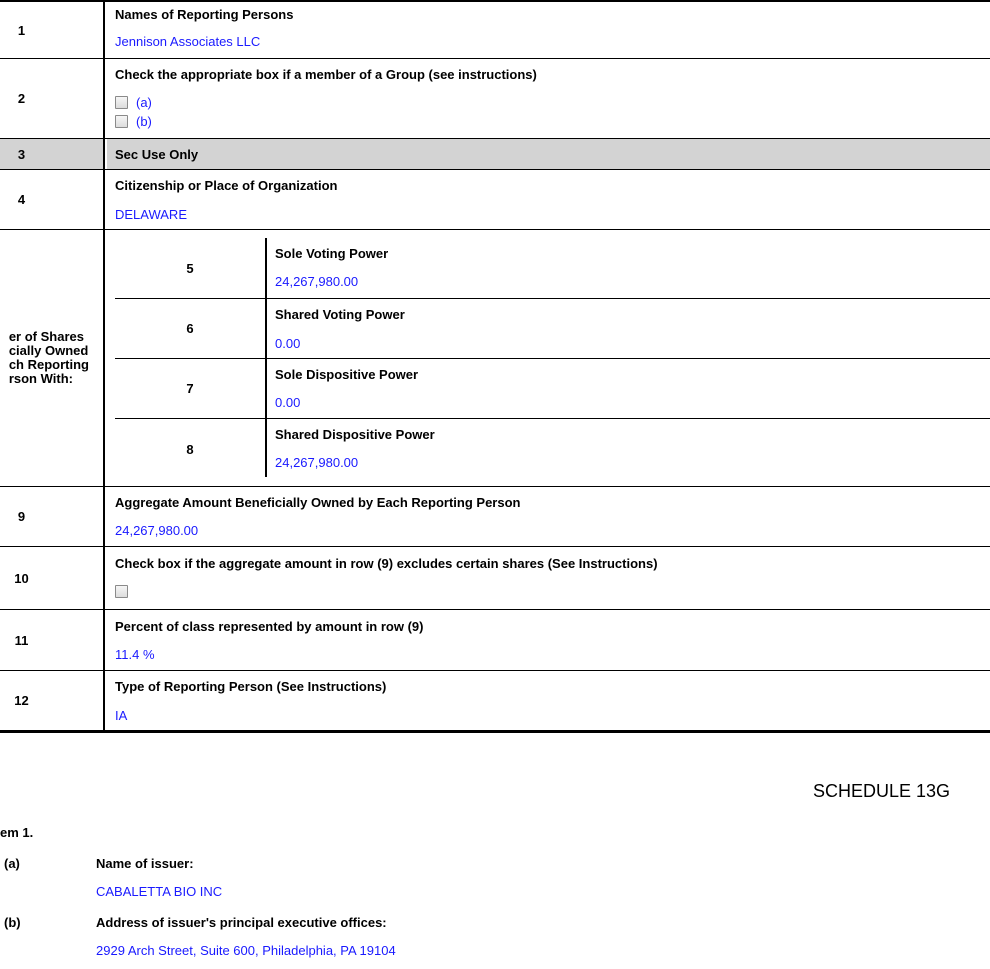  Describe the element at coordinates (190, 449) in the screenshot. I see `row-number: 8` at that location.